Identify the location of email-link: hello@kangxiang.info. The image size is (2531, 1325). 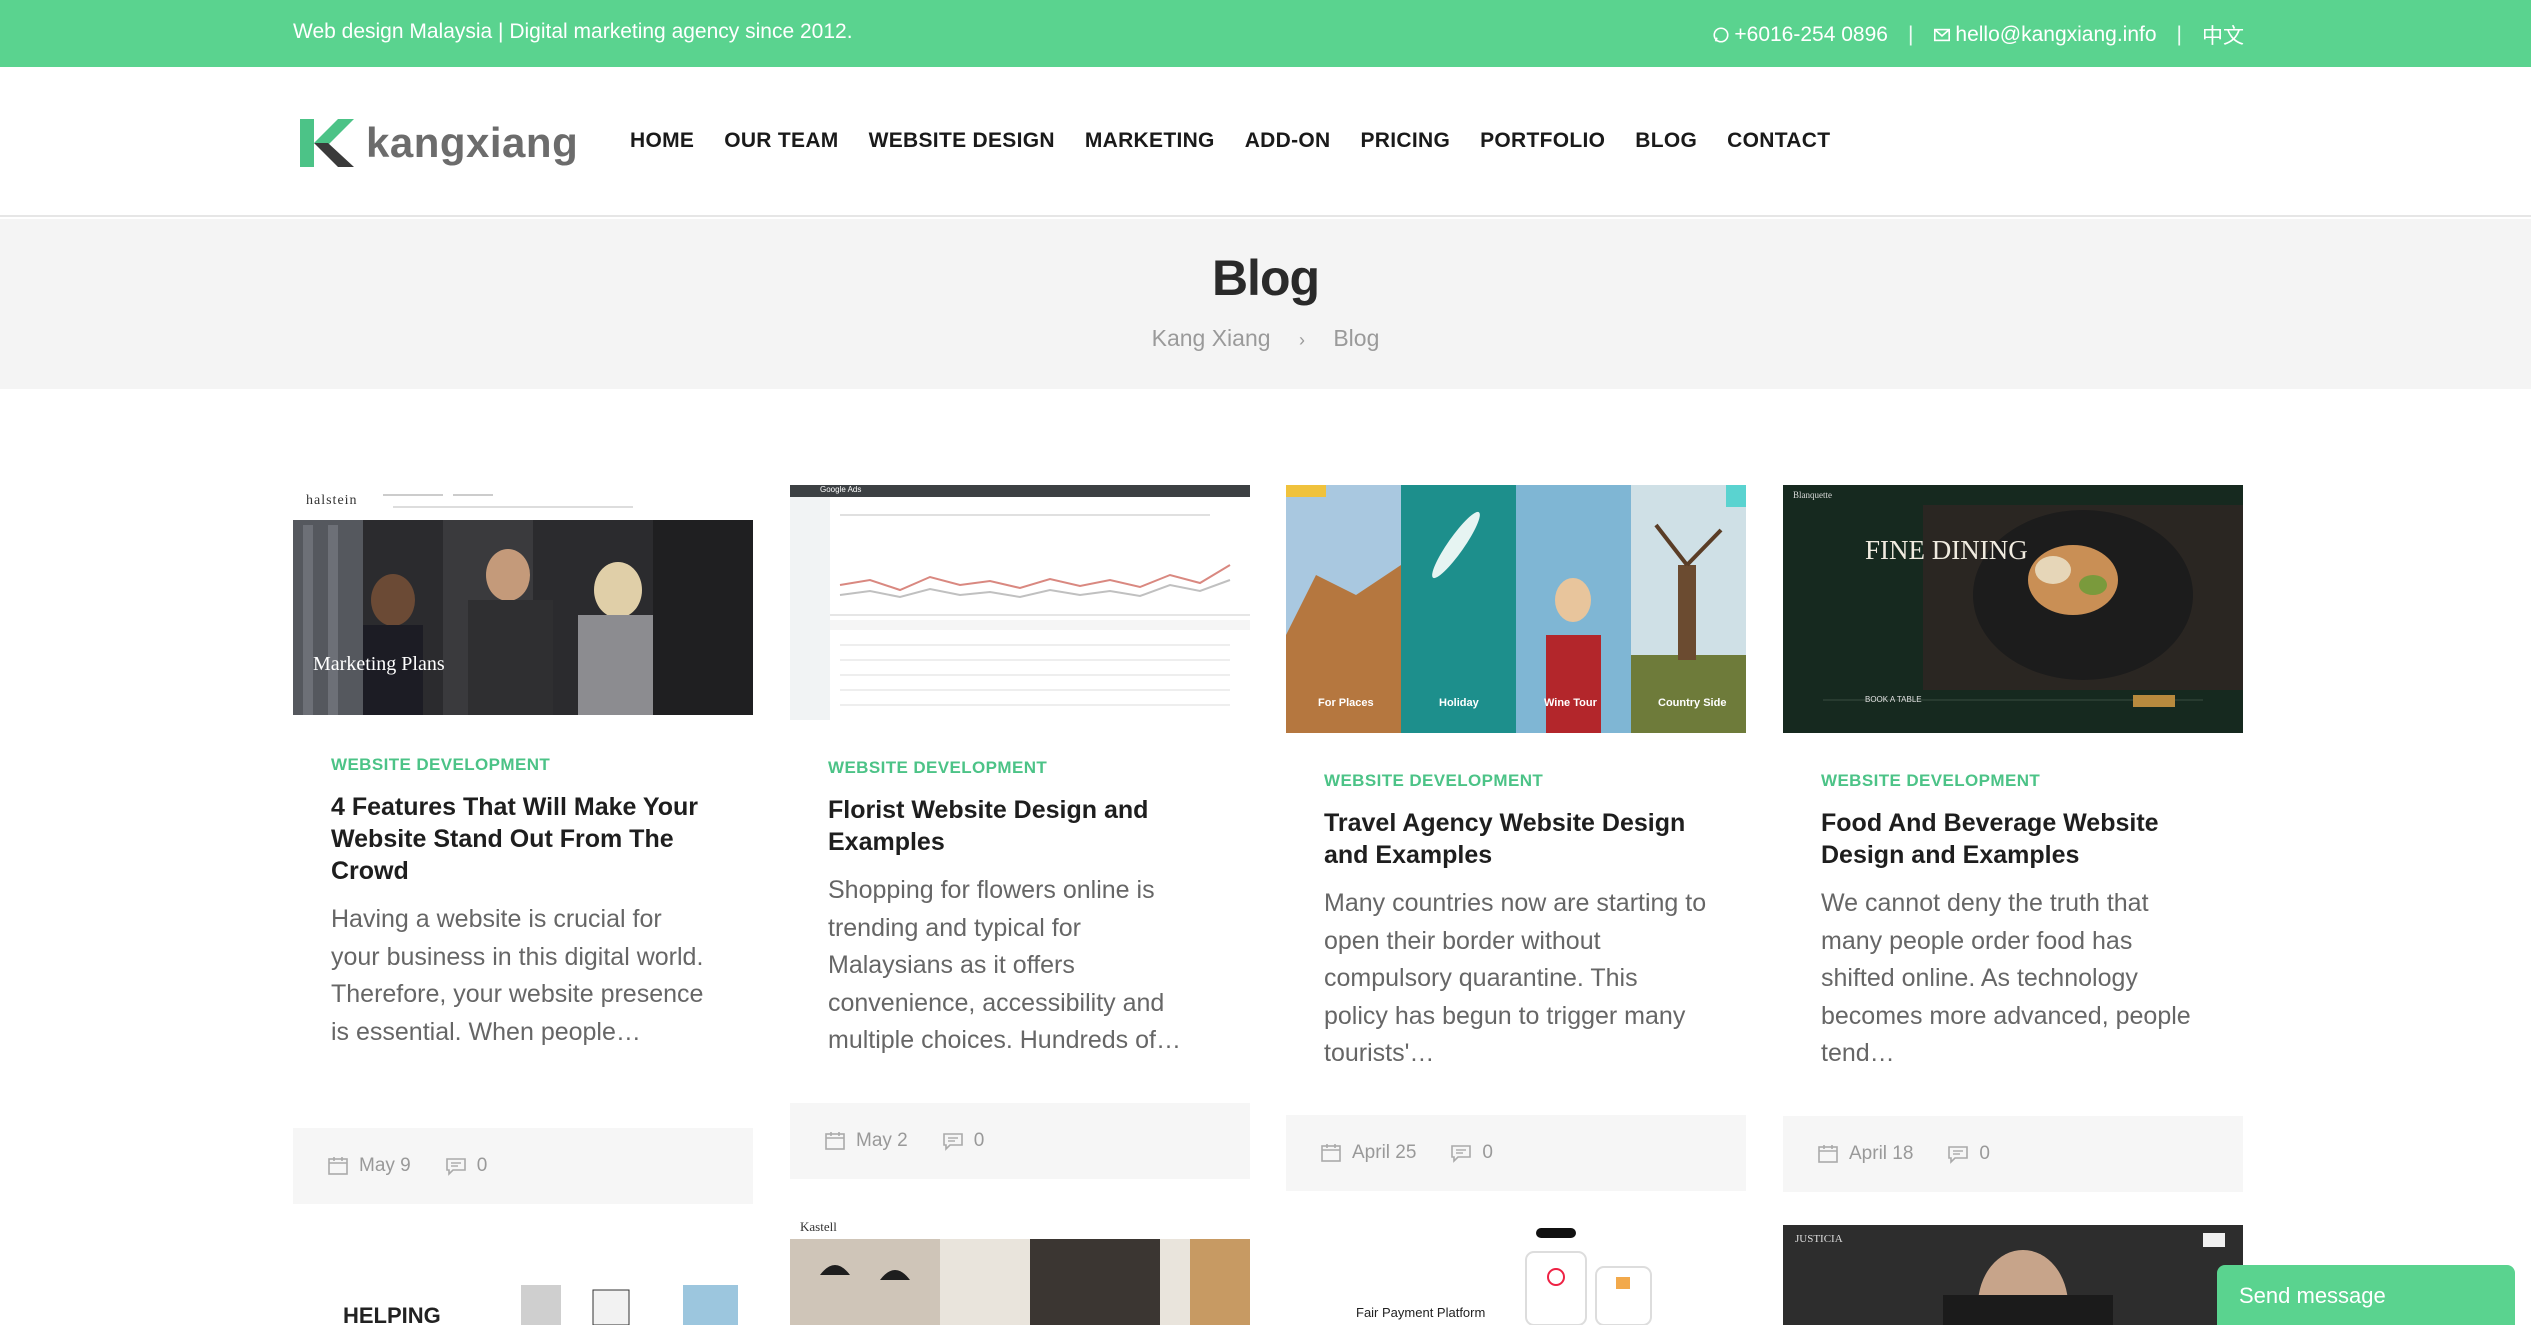
(2045, 35).